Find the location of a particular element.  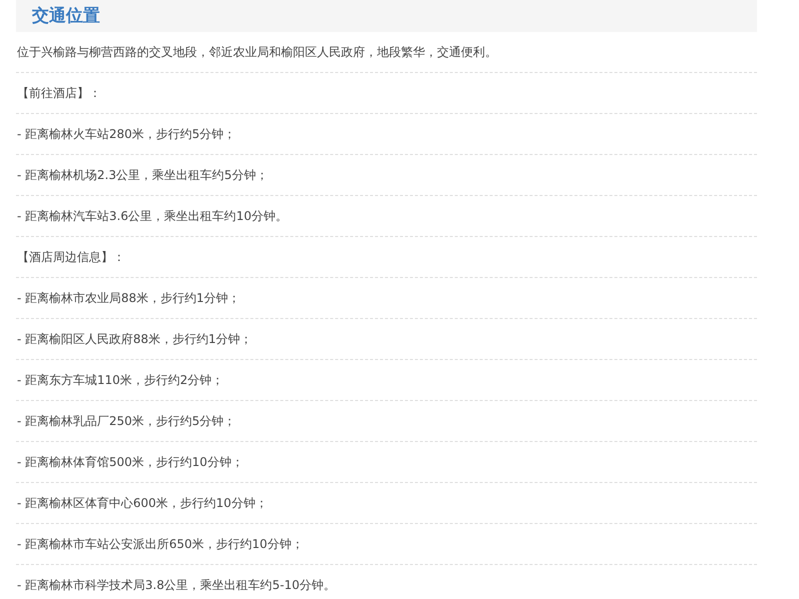

info-text: - 距离东方车城110米，步行约2分钟； is located at coordinates (386, 380).